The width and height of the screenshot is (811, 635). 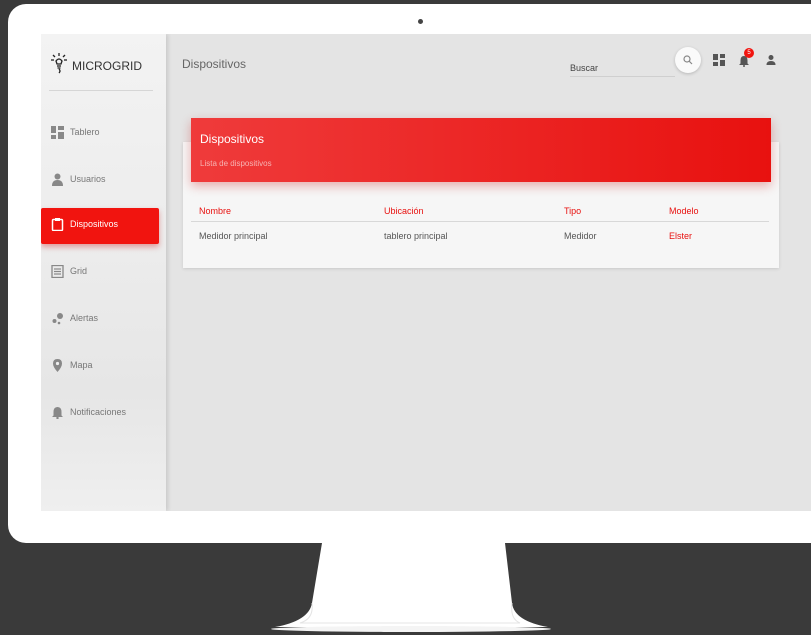 What do you see at coordinates (236, 163) in the screenshot?
I see `card-subtitle: Lista de dispositivos` at bounding box center [236, 163].